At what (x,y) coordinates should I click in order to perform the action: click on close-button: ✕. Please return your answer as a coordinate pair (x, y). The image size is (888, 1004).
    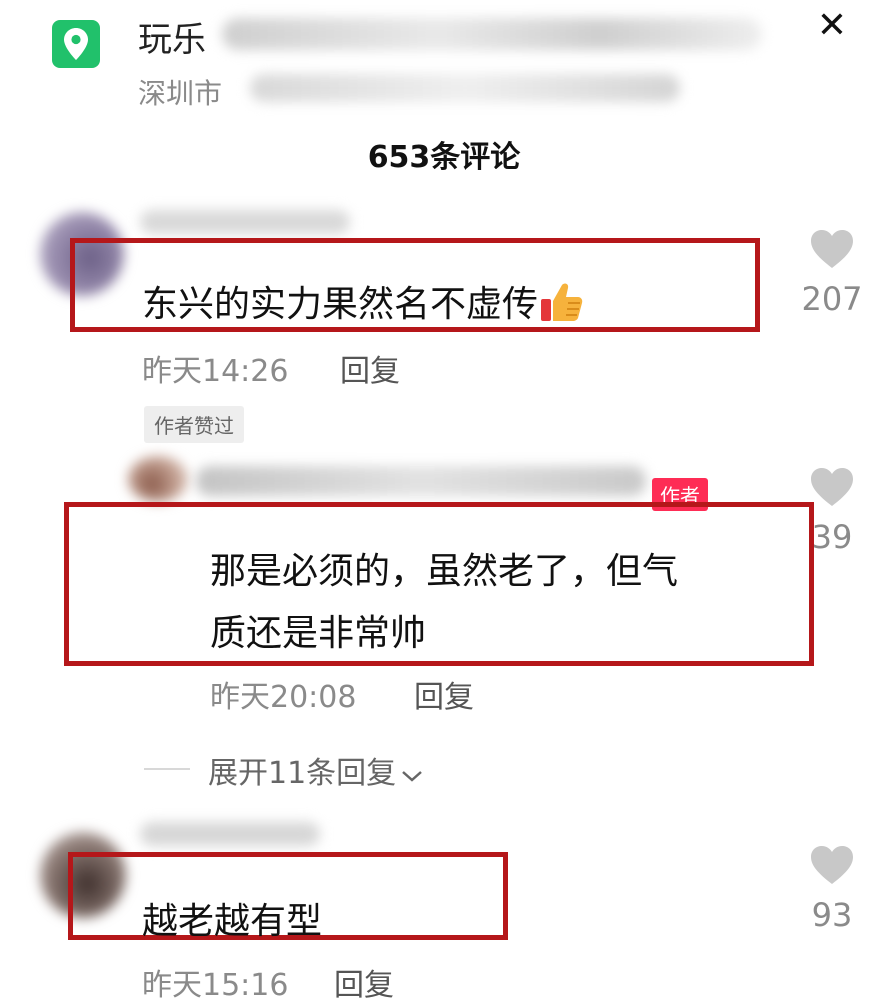
    Looking at the image, I should click on (832, 26).